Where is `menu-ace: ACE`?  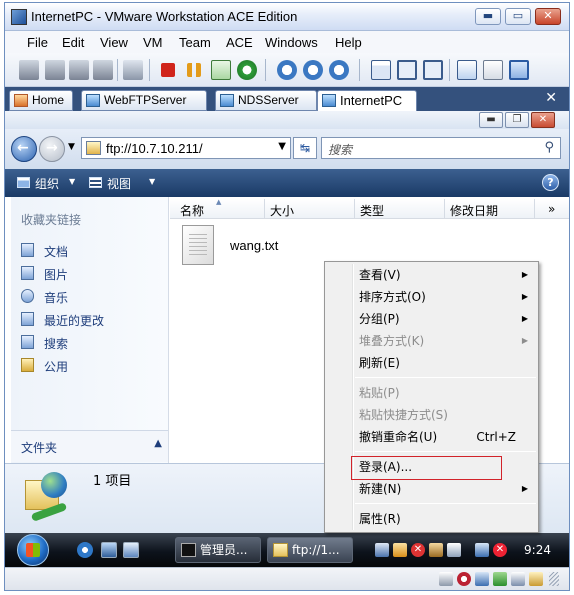
menu-ace: ACE is located at coordinates (239, 42).